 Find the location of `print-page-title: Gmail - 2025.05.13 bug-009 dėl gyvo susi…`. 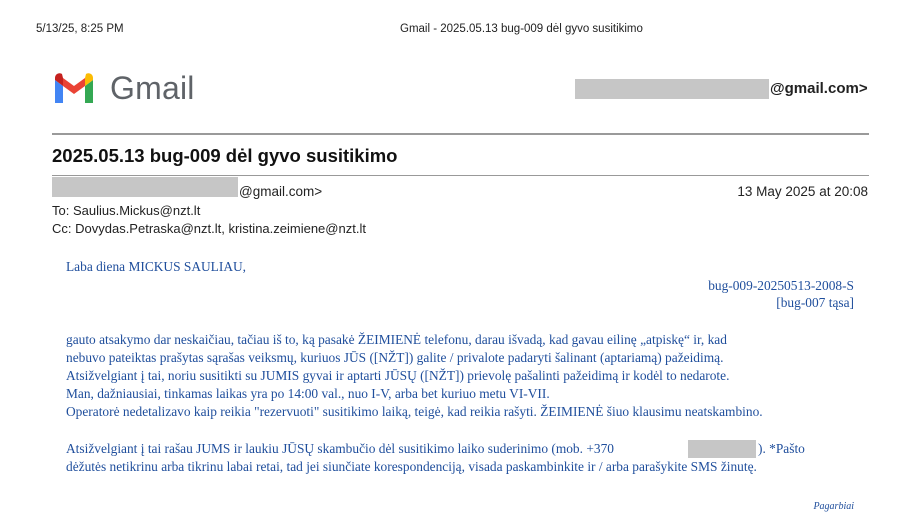

print-page-title: Gmail - 2025.05.13 bug-009 dėl gyvo susi… is located at coordinates (521, 29).